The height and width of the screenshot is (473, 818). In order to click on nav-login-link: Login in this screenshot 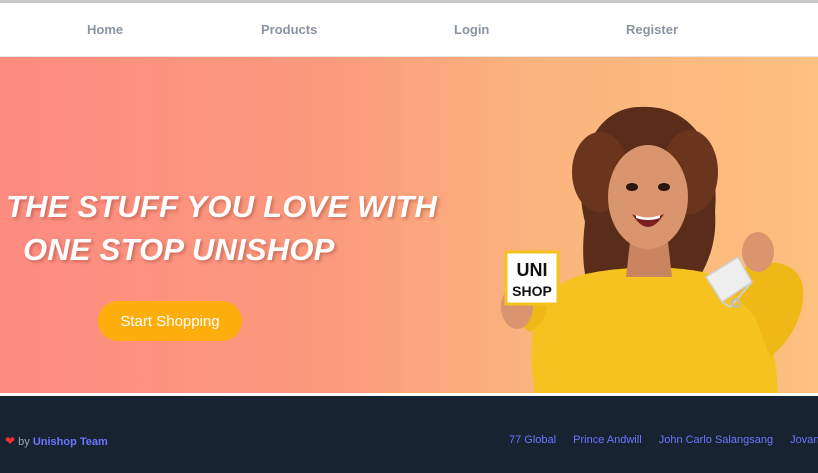, I will do `click(471, 29)`.